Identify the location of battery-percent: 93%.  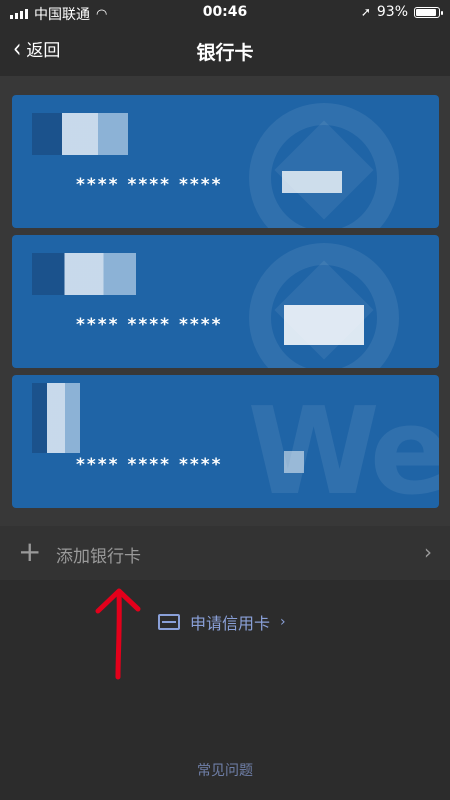
(392, 12).